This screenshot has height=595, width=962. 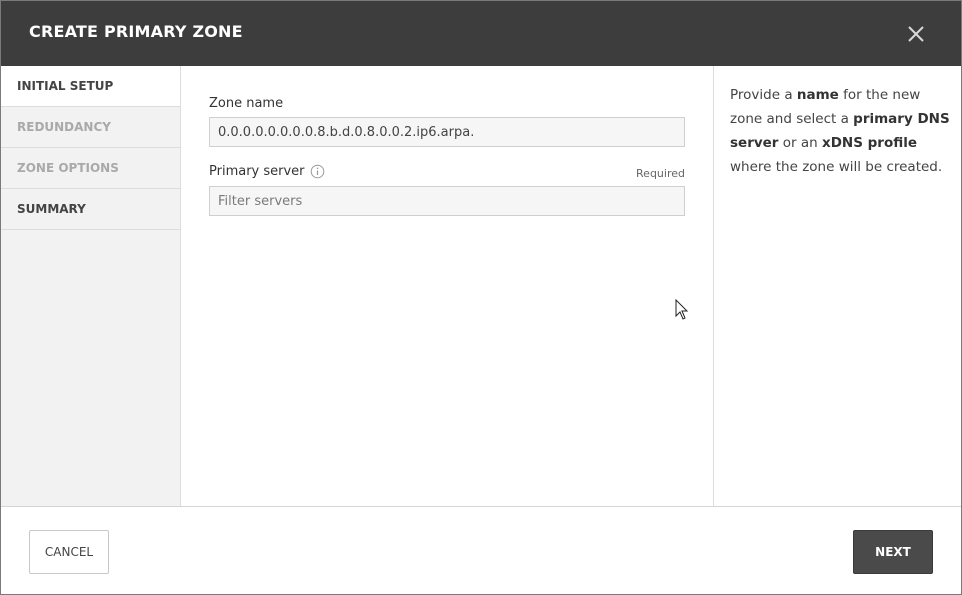 What do you see at coordinates (69, 552) in the screenshot?
I see `cancel-button: CANCEL` at bounding box center [69, 552].